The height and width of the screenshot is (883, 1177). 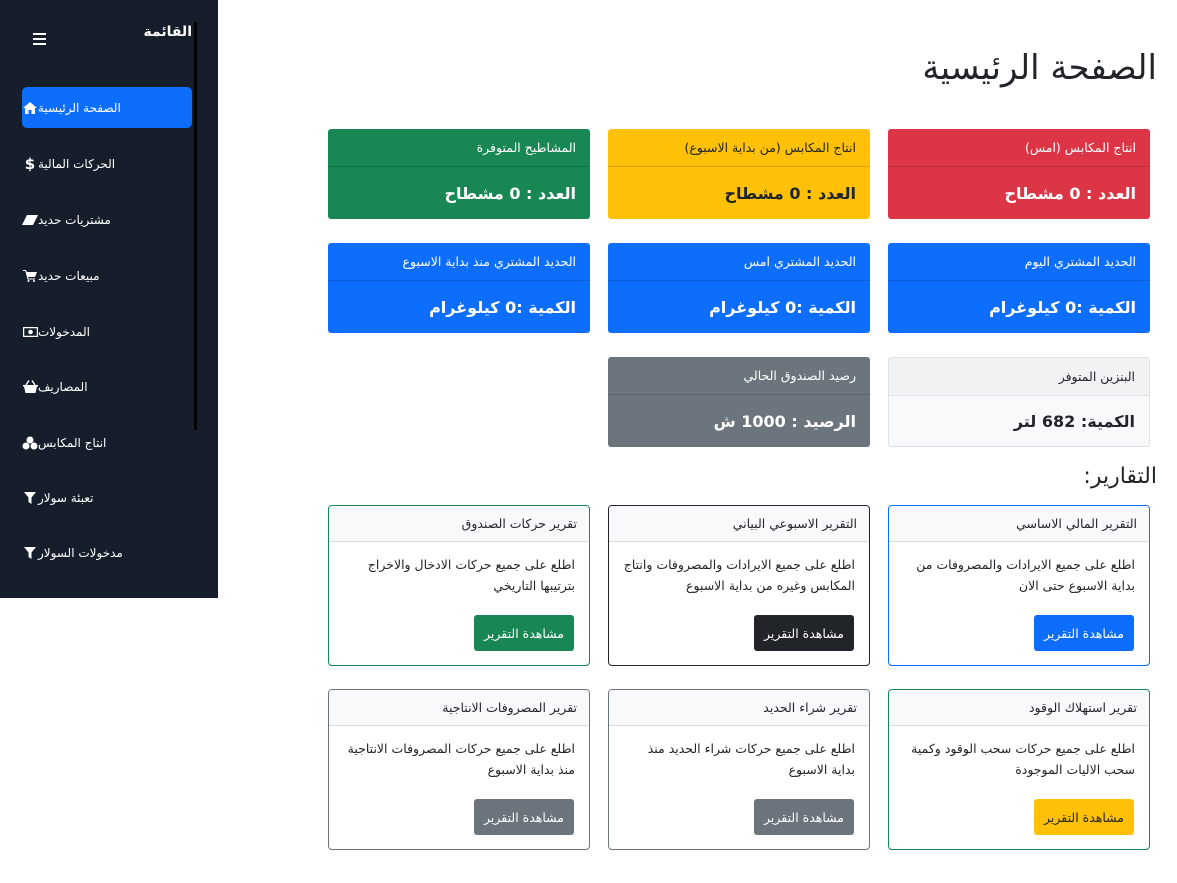 What do you see at coordinates (739, 262) in the screenshot?
I see `stat-card-header: الحديد المشتري امس` at bounding box center [739, 262].